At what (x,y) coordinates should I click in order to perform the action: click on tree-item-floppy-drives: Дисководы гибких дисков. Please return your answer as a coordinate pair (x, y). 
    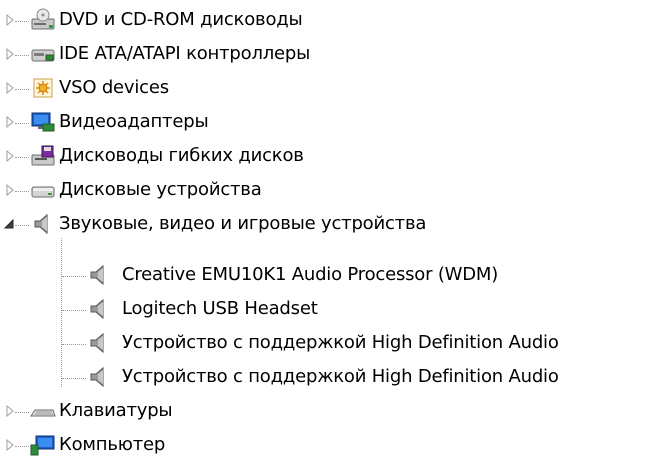
    Looking at the image, I should click on (325, 157).